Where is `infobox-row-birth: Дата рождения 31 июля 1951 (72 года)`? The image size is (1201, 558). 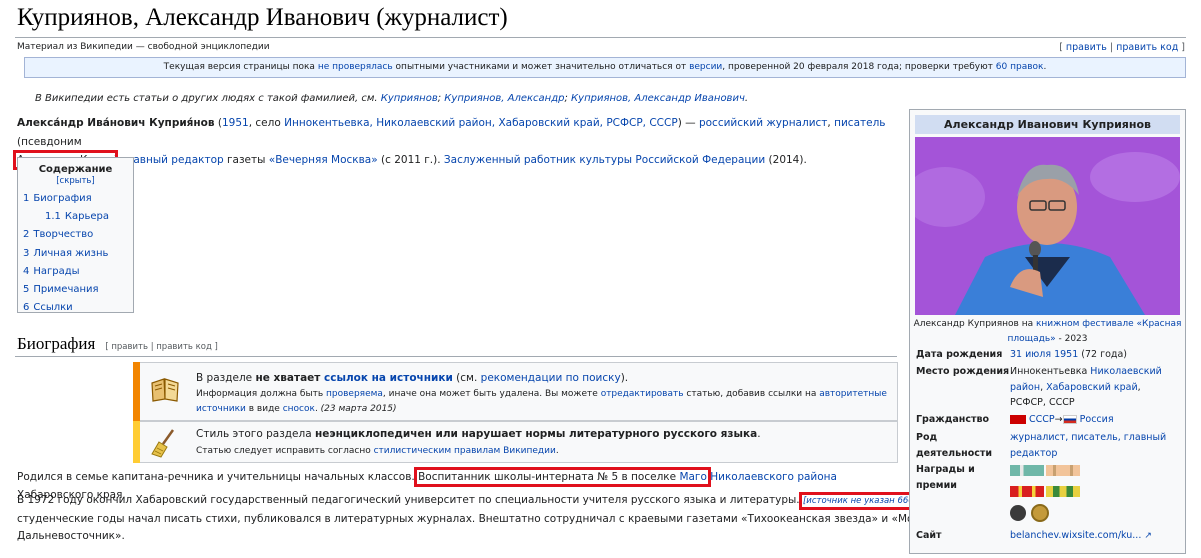
infobox-row-birth: Дата рождения 31 июля 1951 (72 года) is located at coordinates (1047, 355).